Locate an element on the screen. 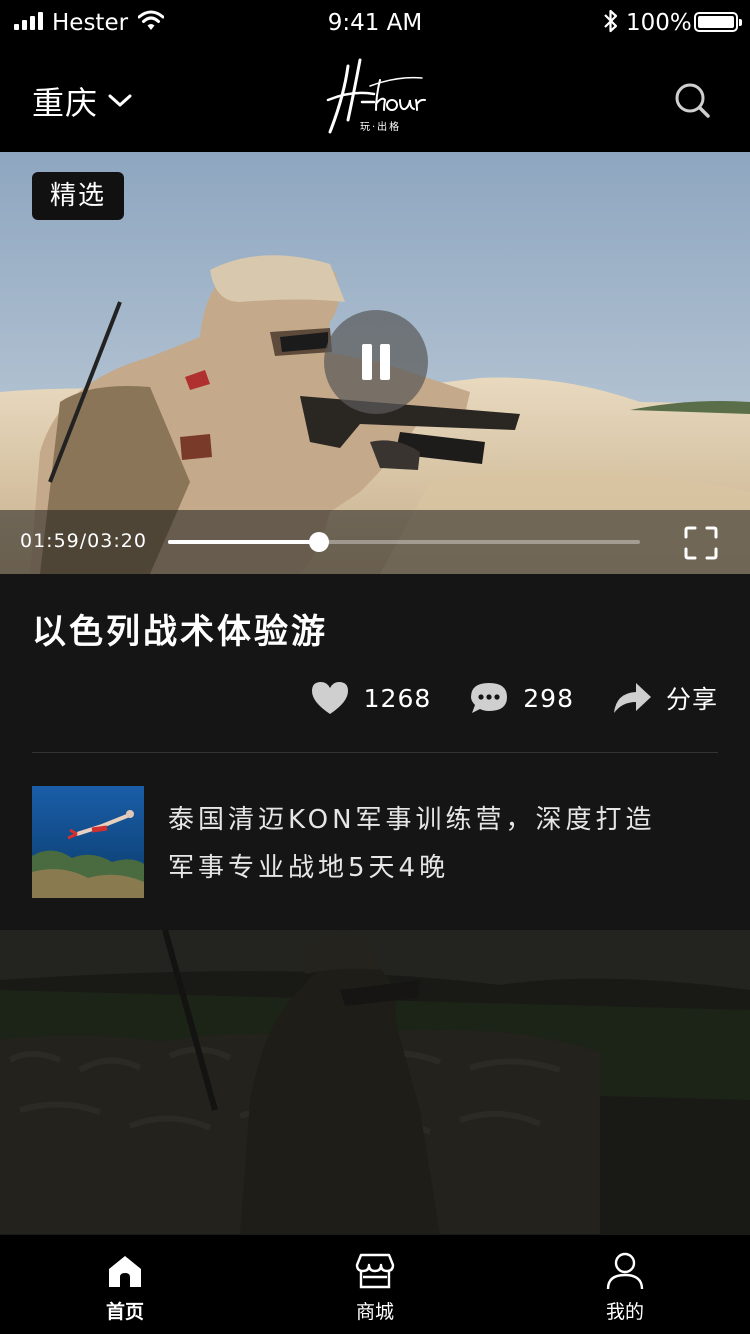 Image resolution: width=750 pixels, height=1334 pixels. progress-fill is located at coordinates (244, 542).